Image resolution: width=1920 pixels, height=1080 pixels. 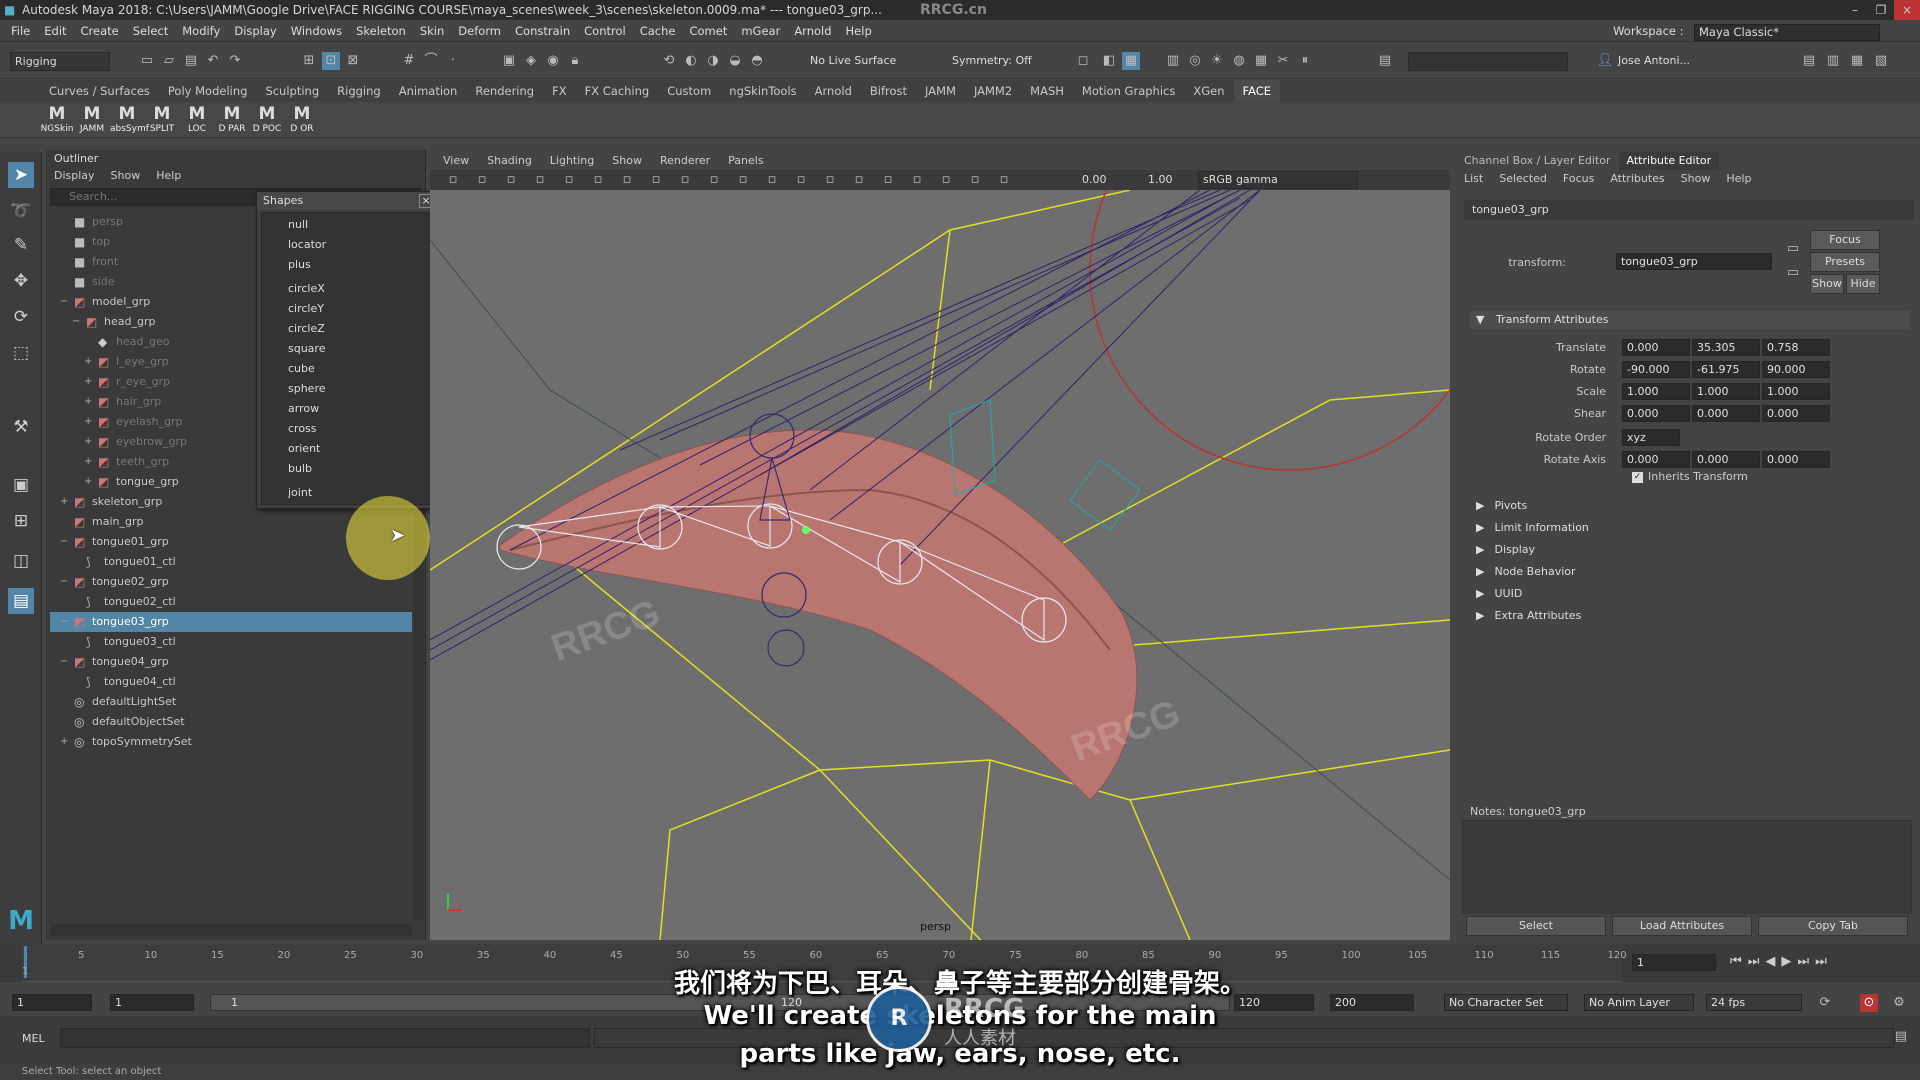 I want to click on user-icon: 👤︎, so click(x=1605, y=61).